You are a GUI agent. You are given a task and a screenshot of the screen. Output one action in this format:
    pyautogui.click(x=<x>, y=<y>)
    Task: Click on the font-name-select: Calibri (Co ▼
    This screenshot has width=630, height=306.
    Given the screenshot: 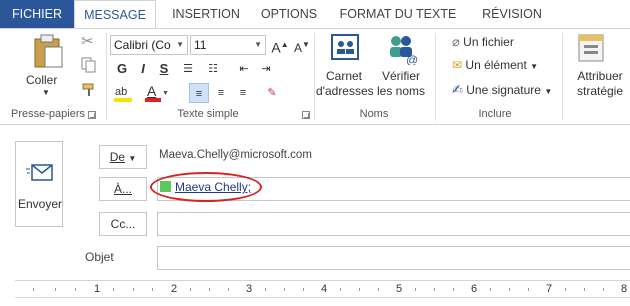 What is the action you would take?
    pyautogui.click(x=149, y=45)
    